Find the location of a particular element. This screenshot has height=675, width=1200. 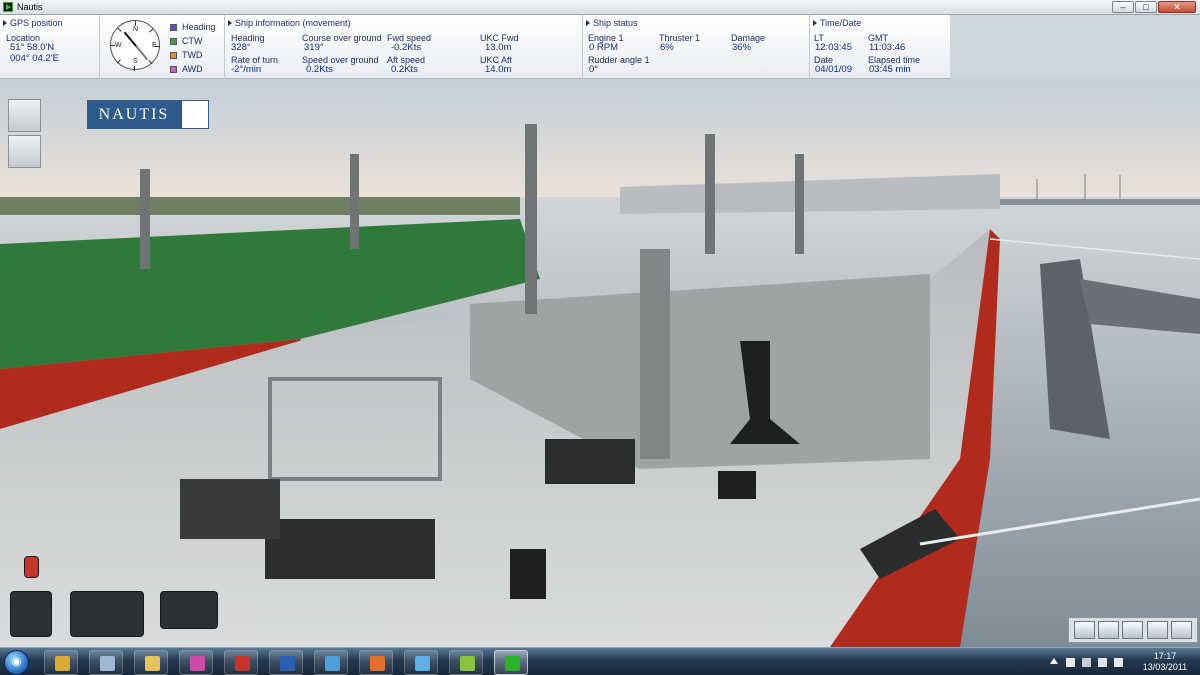

date-value: 04/01/09 is located at coordinates (833, 69).